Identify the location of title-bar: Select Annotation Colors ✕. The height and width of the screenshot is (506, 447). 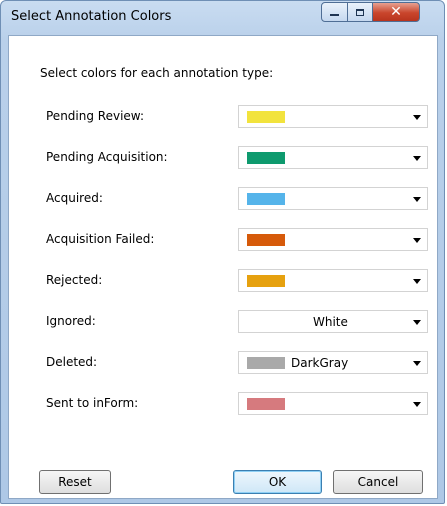
(222, 17).